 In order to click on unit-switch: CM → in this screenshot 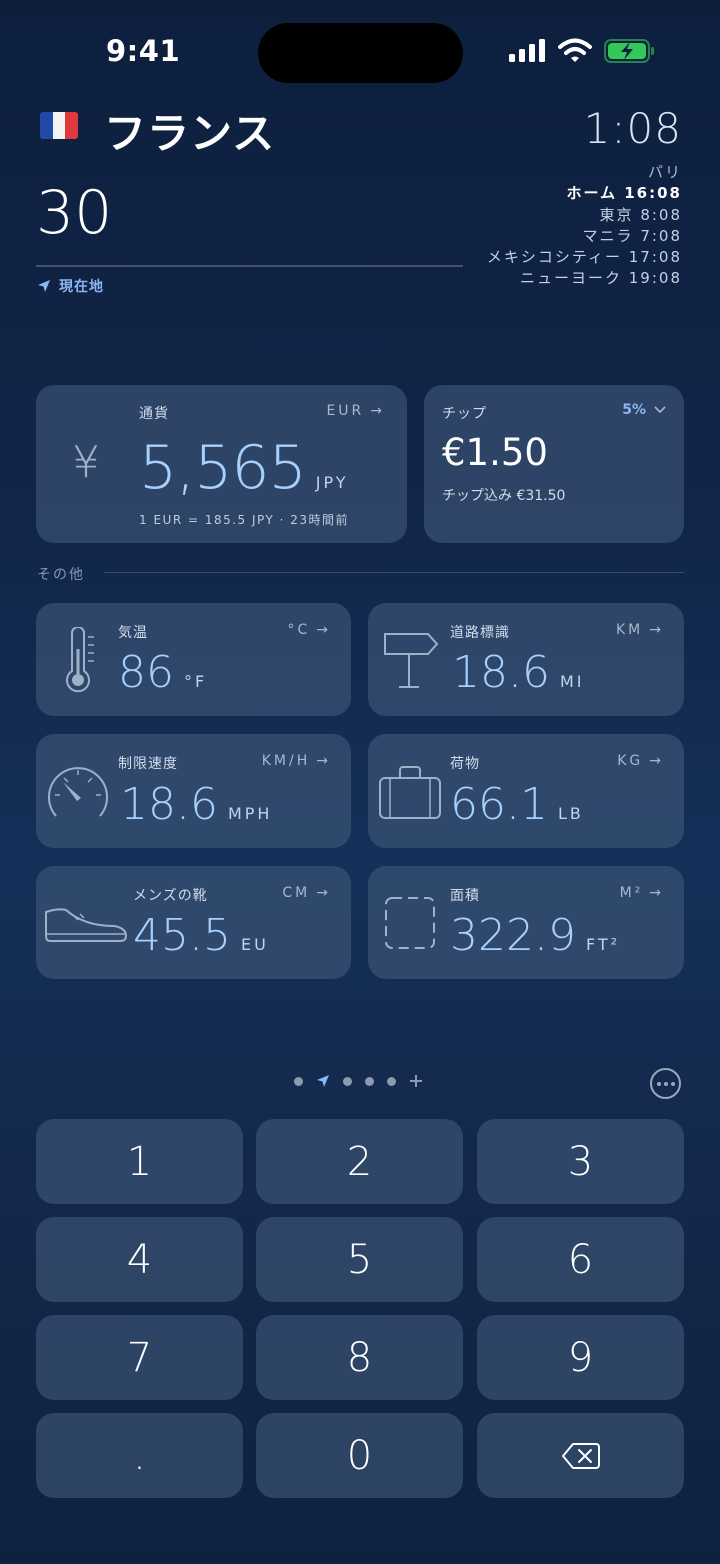, I will do `click(306, 893)`.